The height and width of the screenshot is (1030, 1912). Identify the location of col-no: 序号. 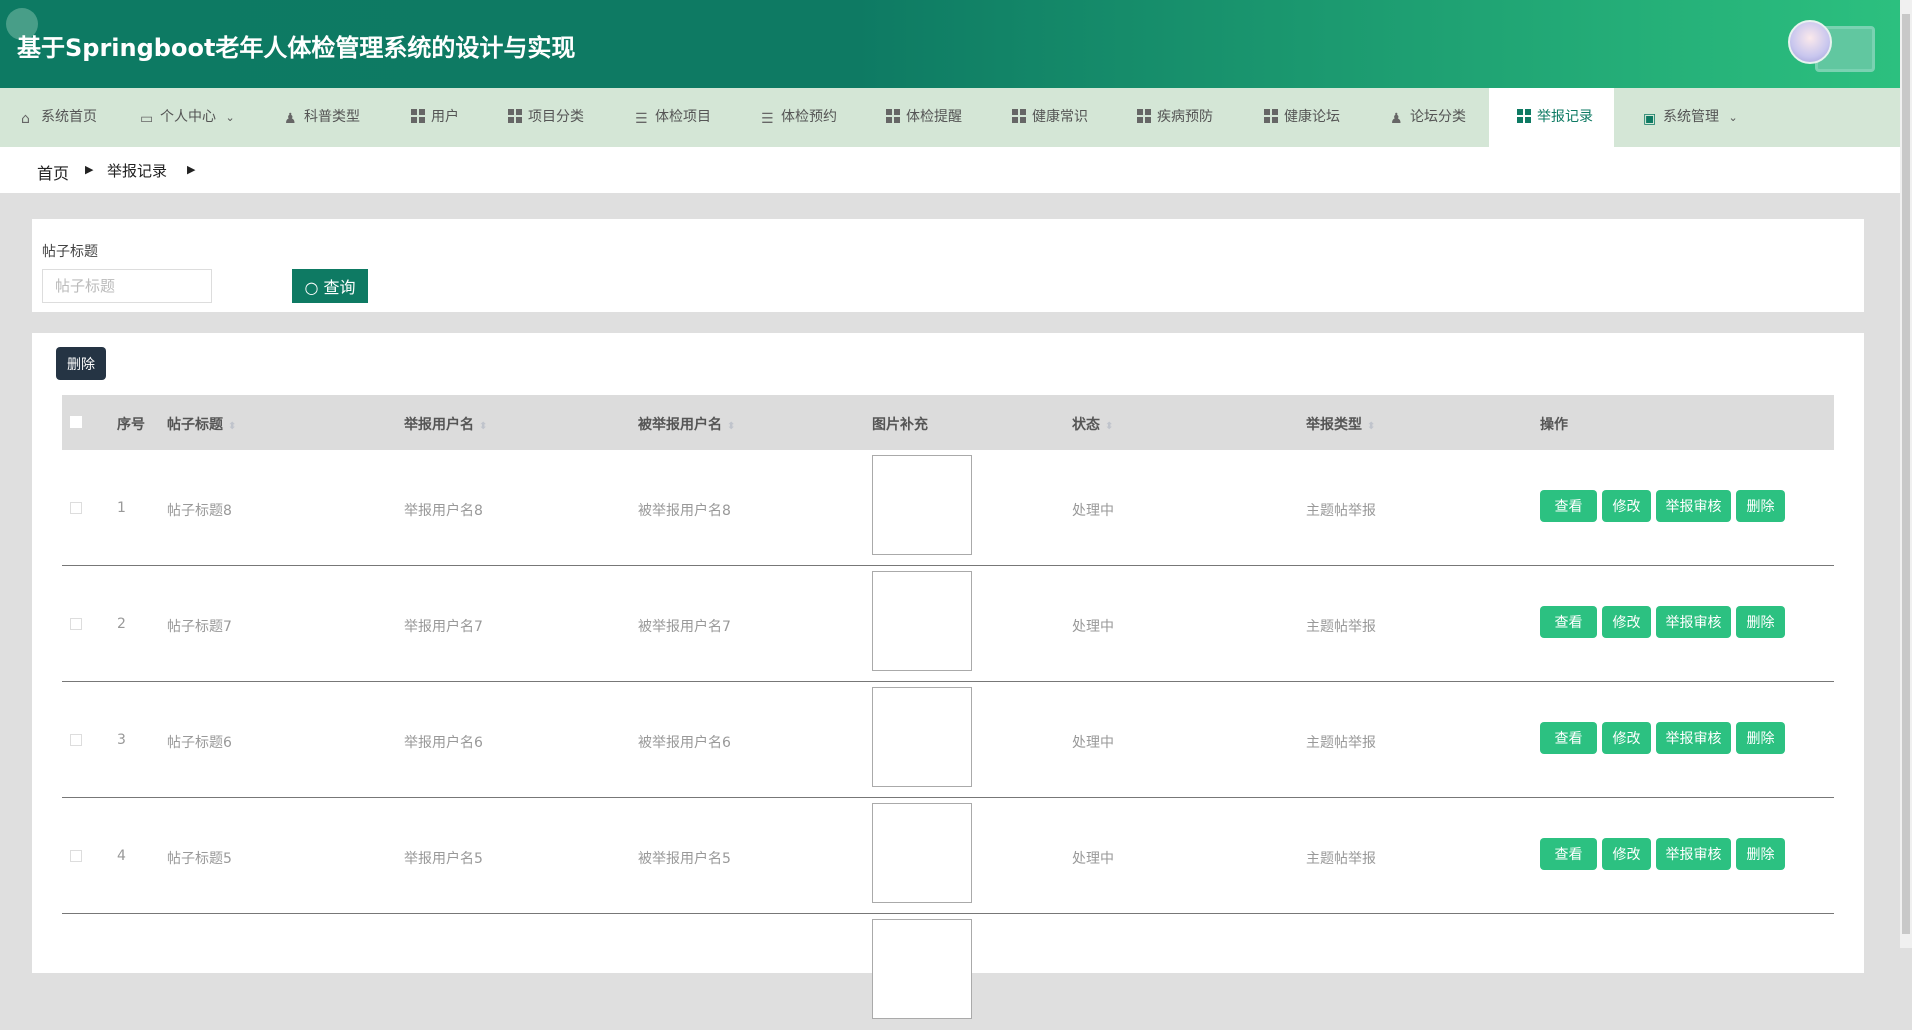
(131, 425).